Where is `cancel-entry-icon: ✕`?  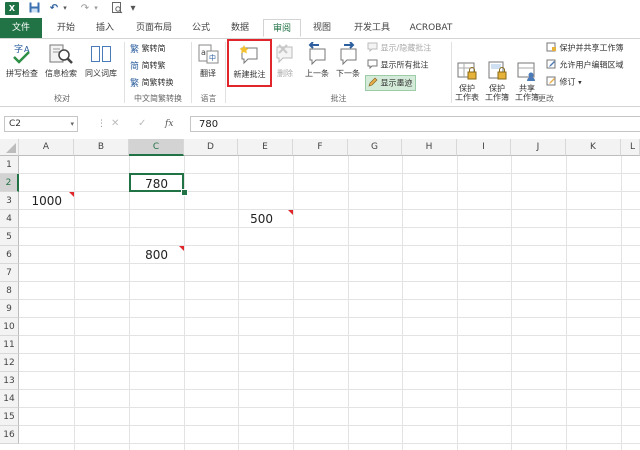 cancel-entry-icon: ✕ is located at coordinates (115, 124).